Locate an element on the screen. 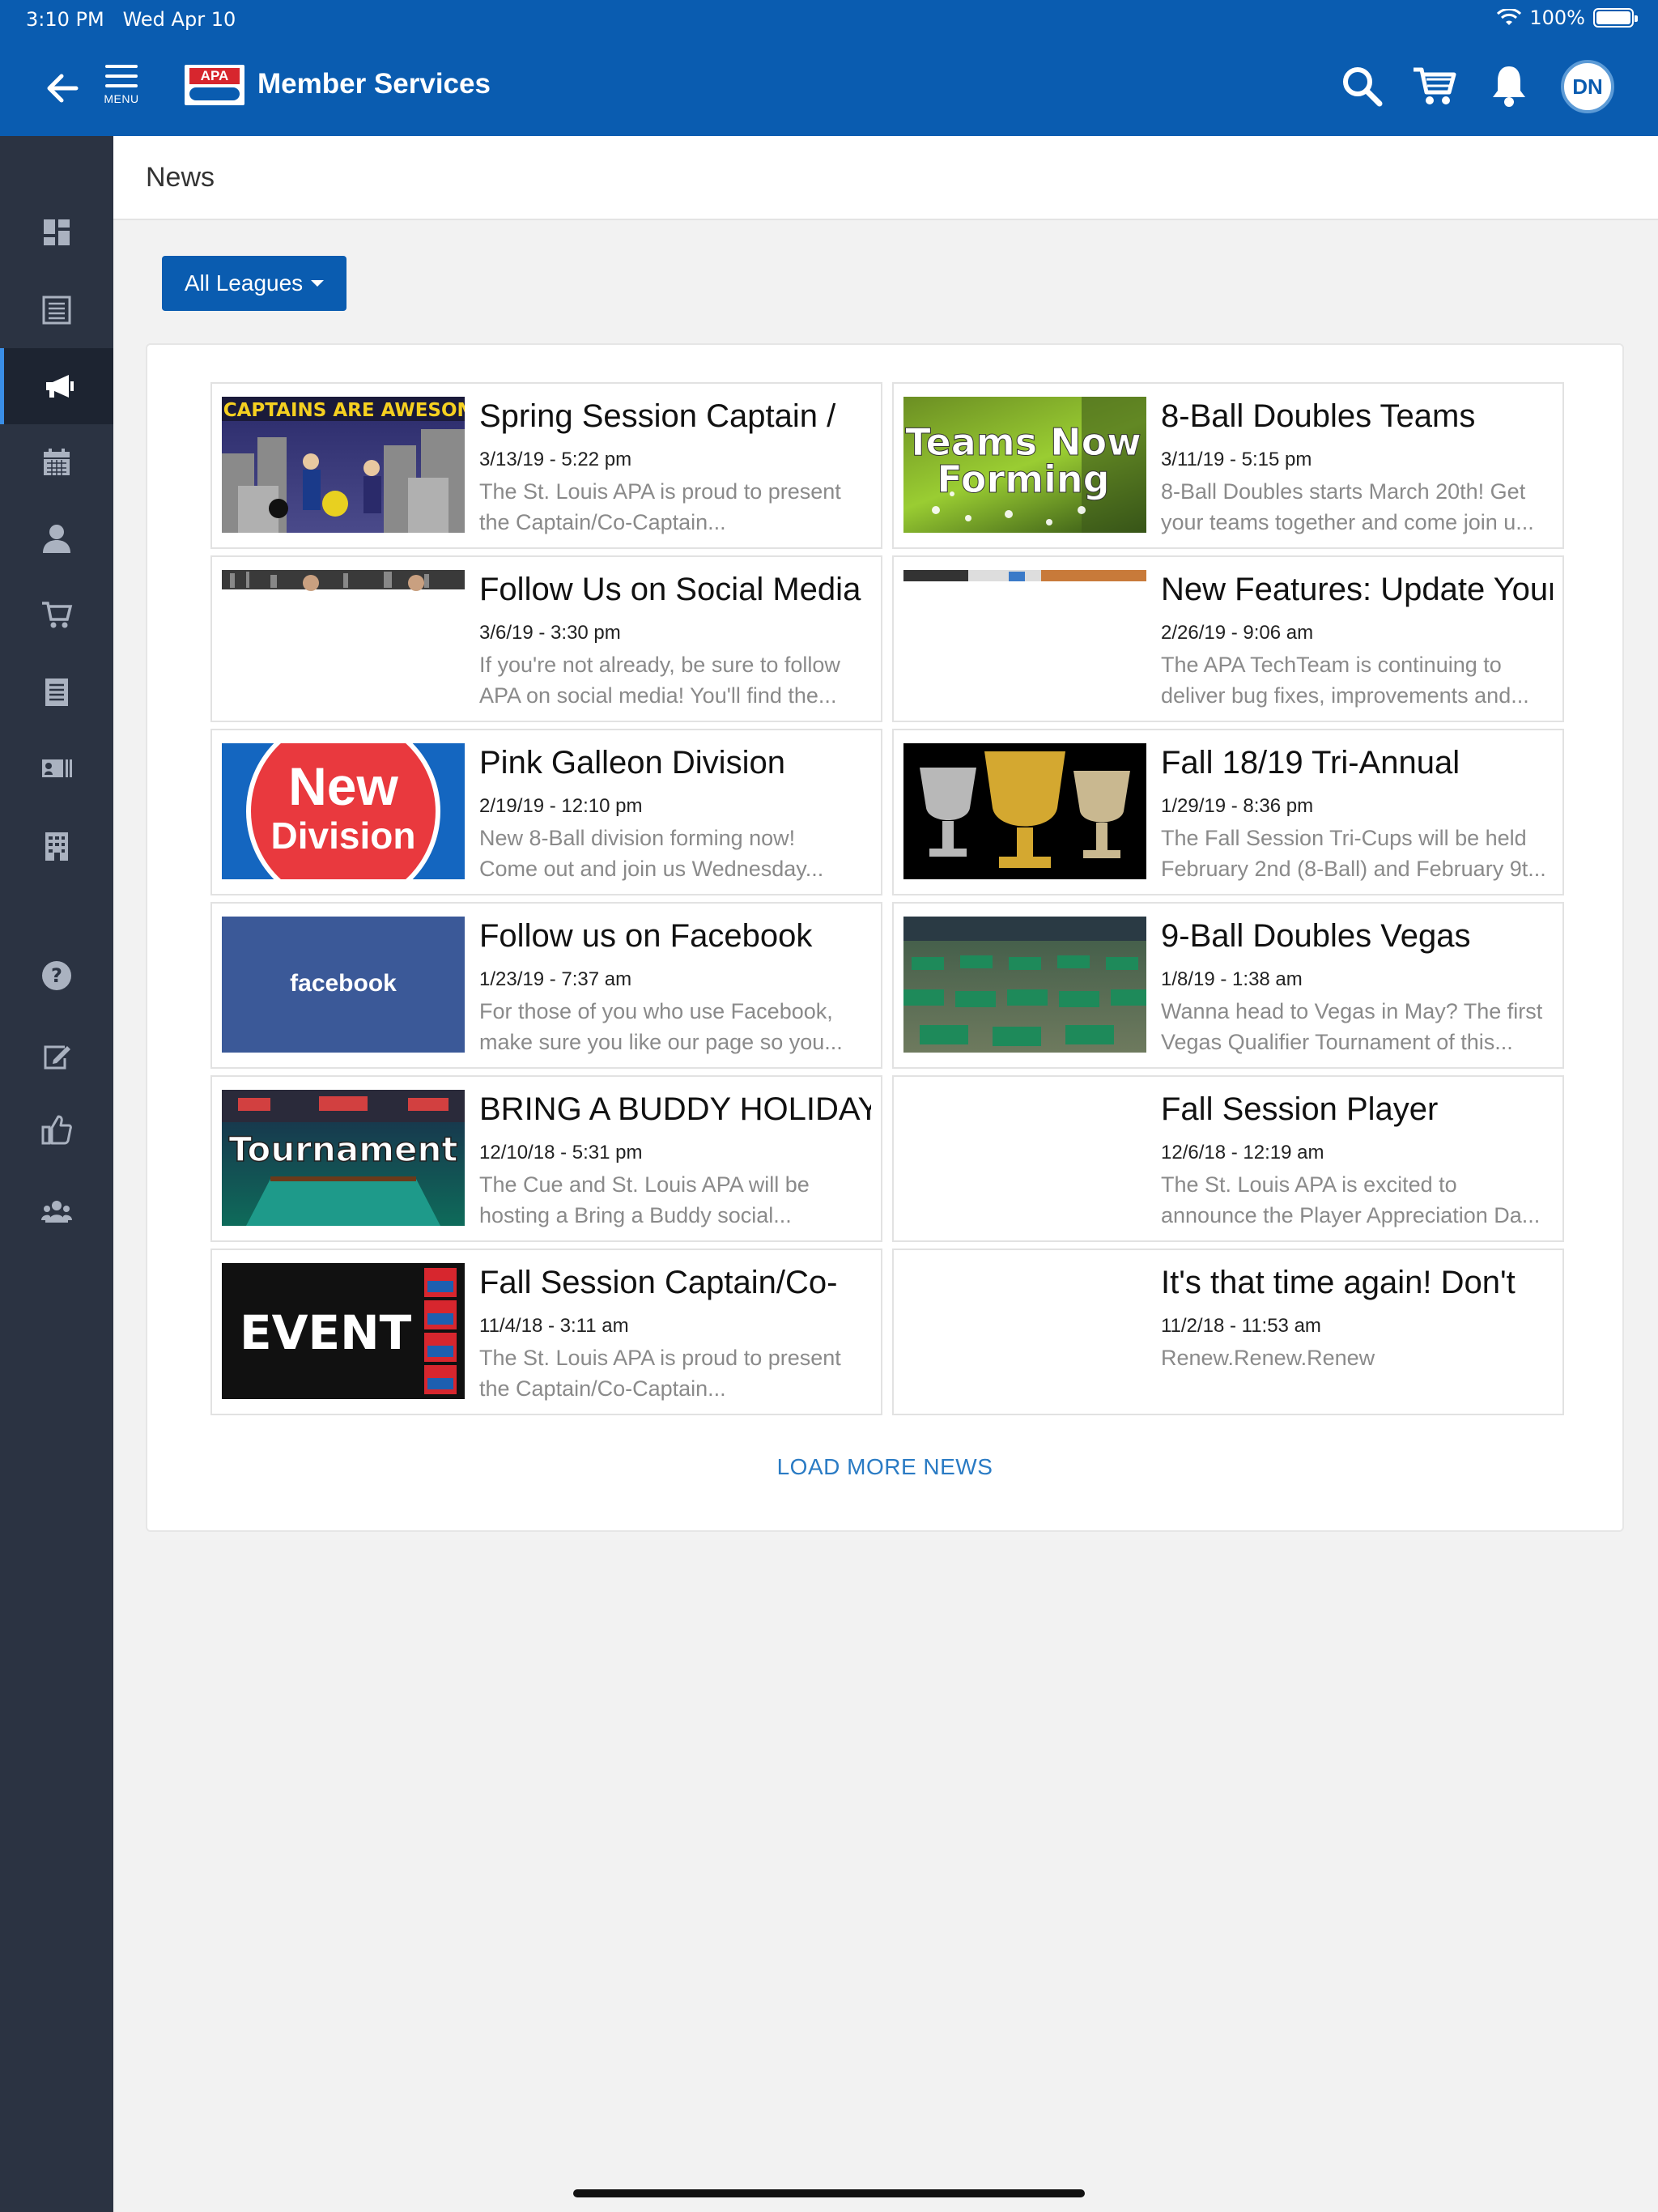 This screenshot has width=1658, height=2212. load-more-news-link: LOAD MORE NEWS is located at coordinates (884, 1467).